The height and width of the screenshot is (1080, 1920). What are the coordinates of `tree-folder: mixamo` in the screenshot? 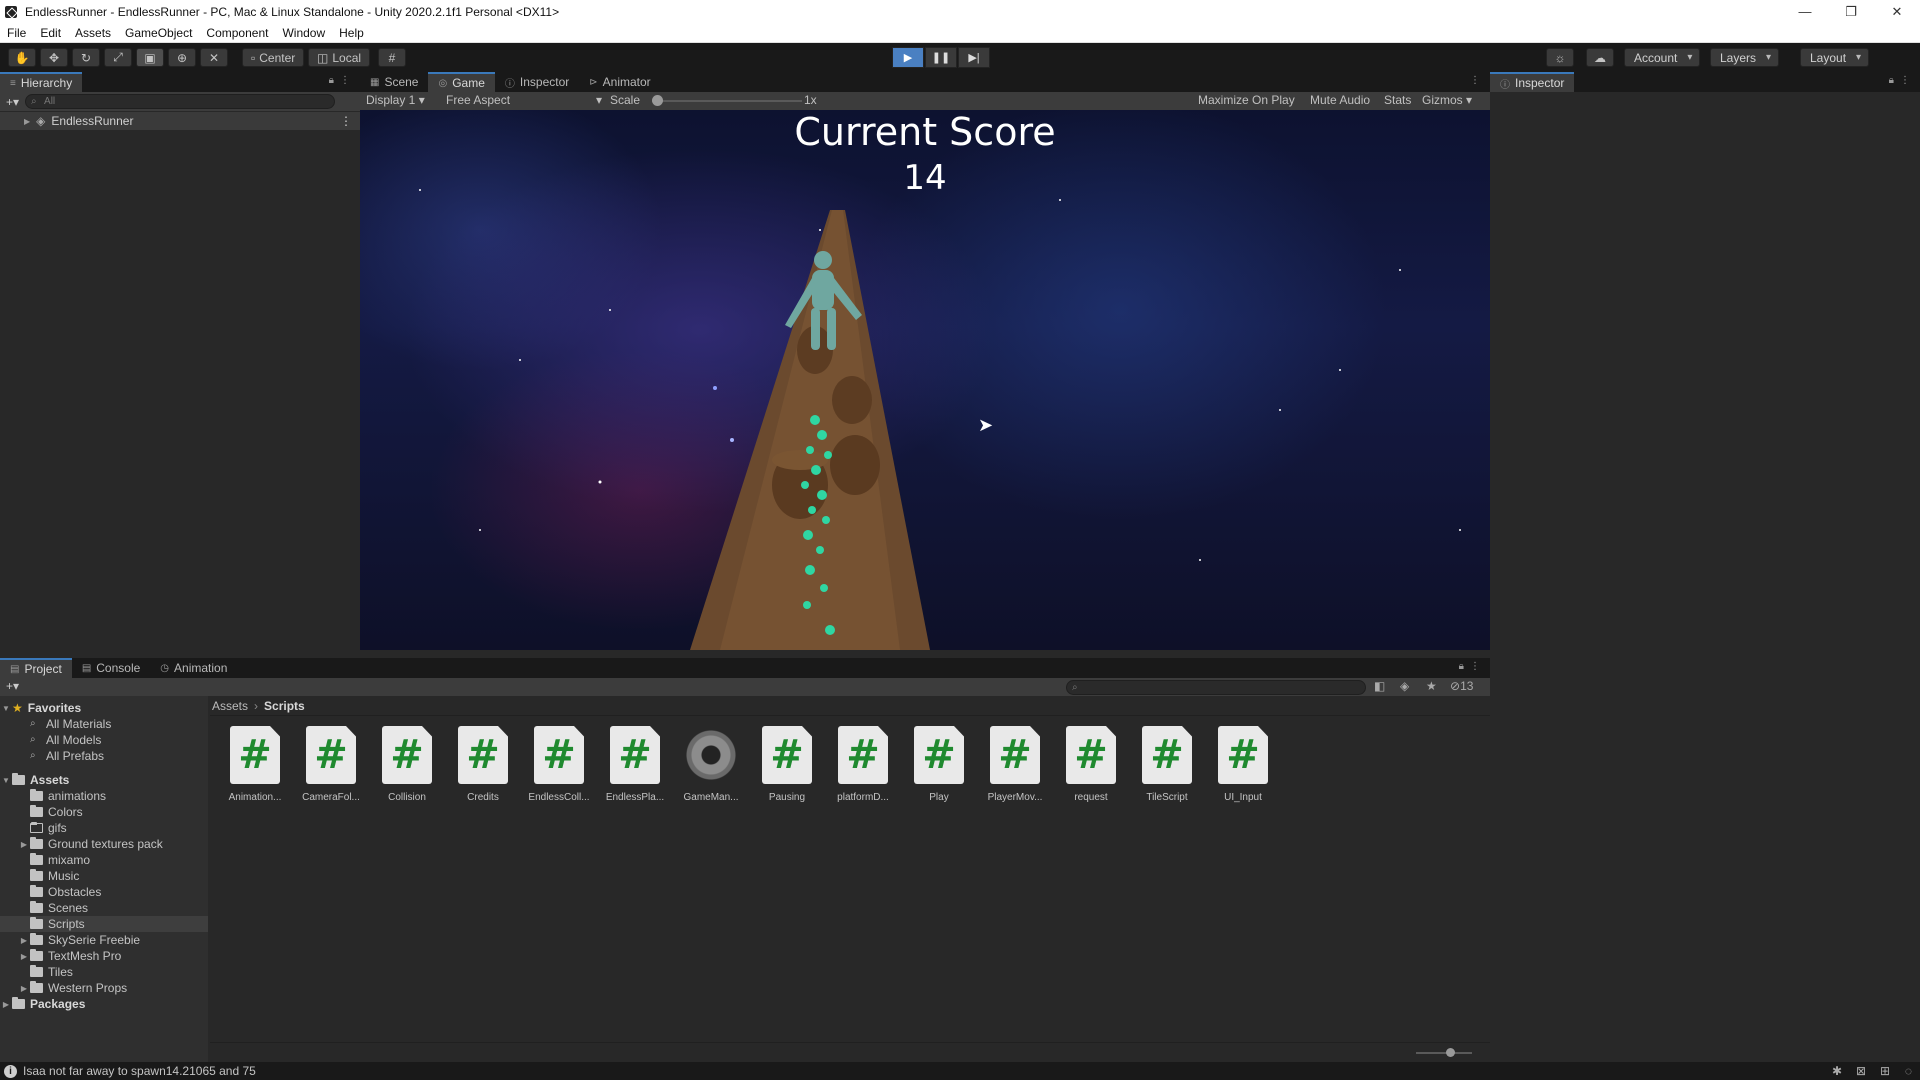 It's located at (104, 860).